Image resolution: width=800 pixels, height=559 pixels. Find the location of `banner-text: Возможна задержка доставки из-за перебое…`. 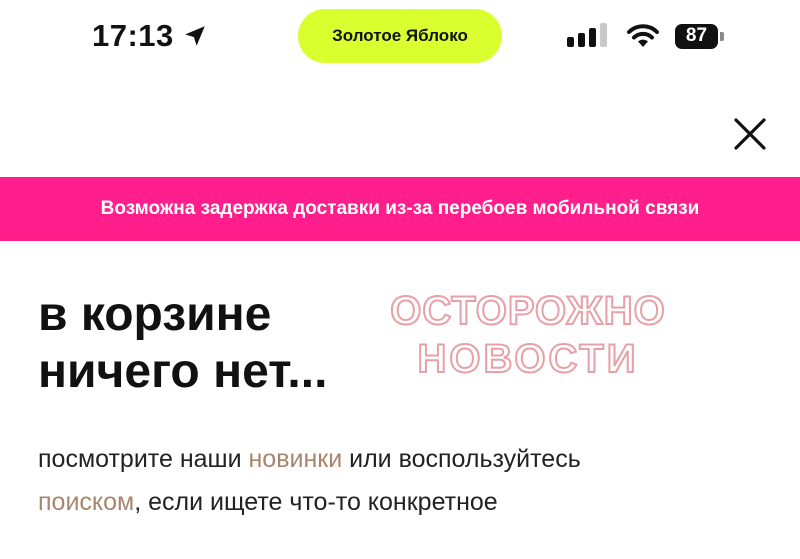

banner-text: Возможна задержка доставки из-за перебое… is located at coordinates (400, 208).